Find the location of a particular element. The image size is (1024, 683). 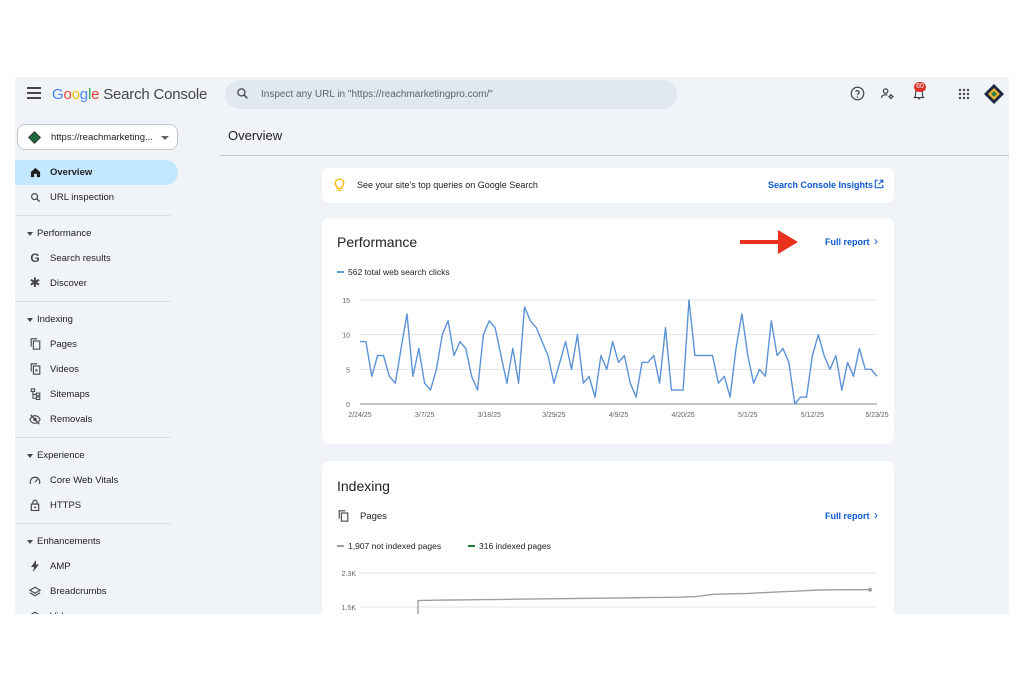

sidebar-item-search-results: G Search results is located at coordinates (100, 258).